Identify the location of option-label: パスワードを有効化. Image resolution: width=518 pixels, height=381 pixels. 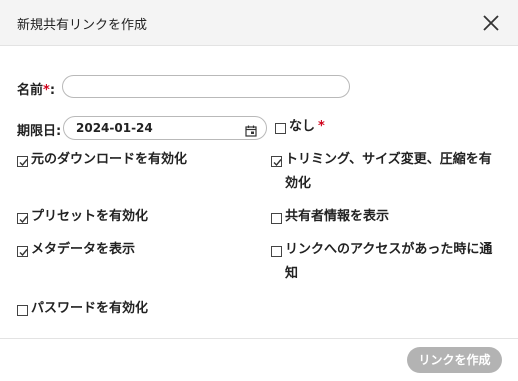
(90, 308).